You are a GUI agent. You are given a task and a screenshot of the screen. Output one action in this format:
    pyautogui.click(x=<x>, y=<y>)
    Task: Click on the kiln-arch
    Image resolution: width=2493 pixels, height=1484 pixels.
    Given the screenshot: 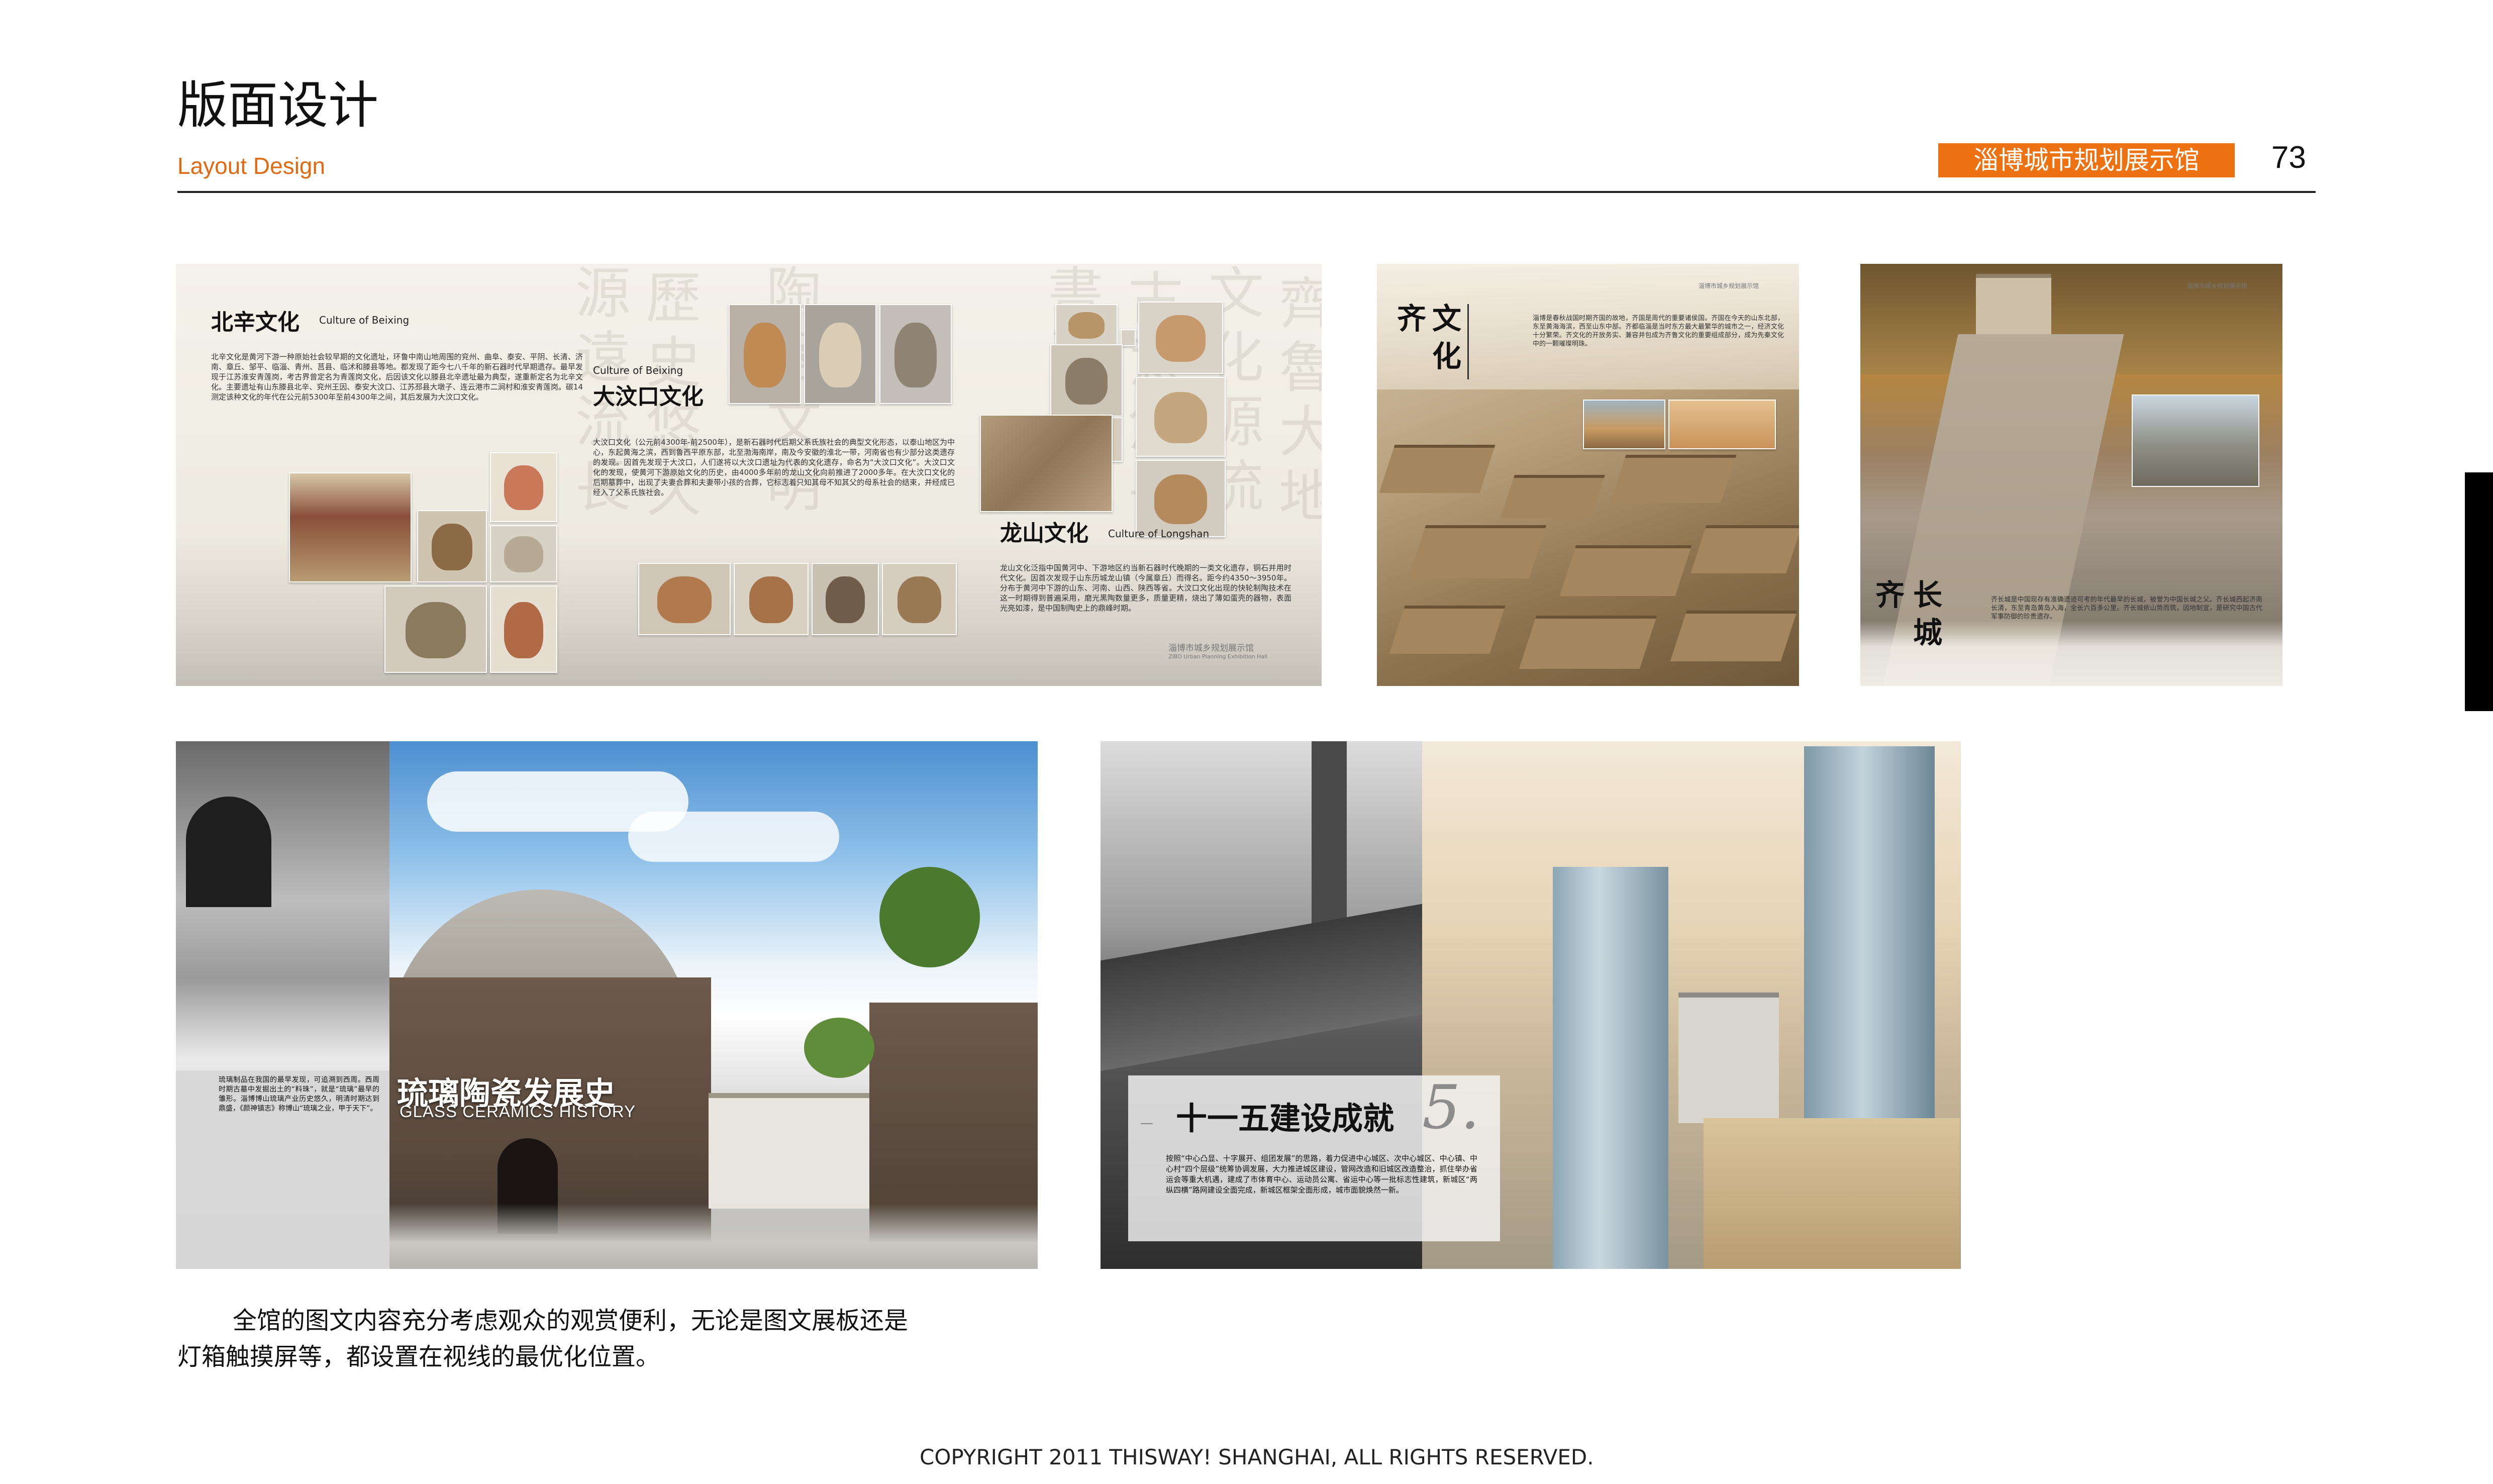 What is the action you would take?
    pyautogui.click(x=228, y=852)
    